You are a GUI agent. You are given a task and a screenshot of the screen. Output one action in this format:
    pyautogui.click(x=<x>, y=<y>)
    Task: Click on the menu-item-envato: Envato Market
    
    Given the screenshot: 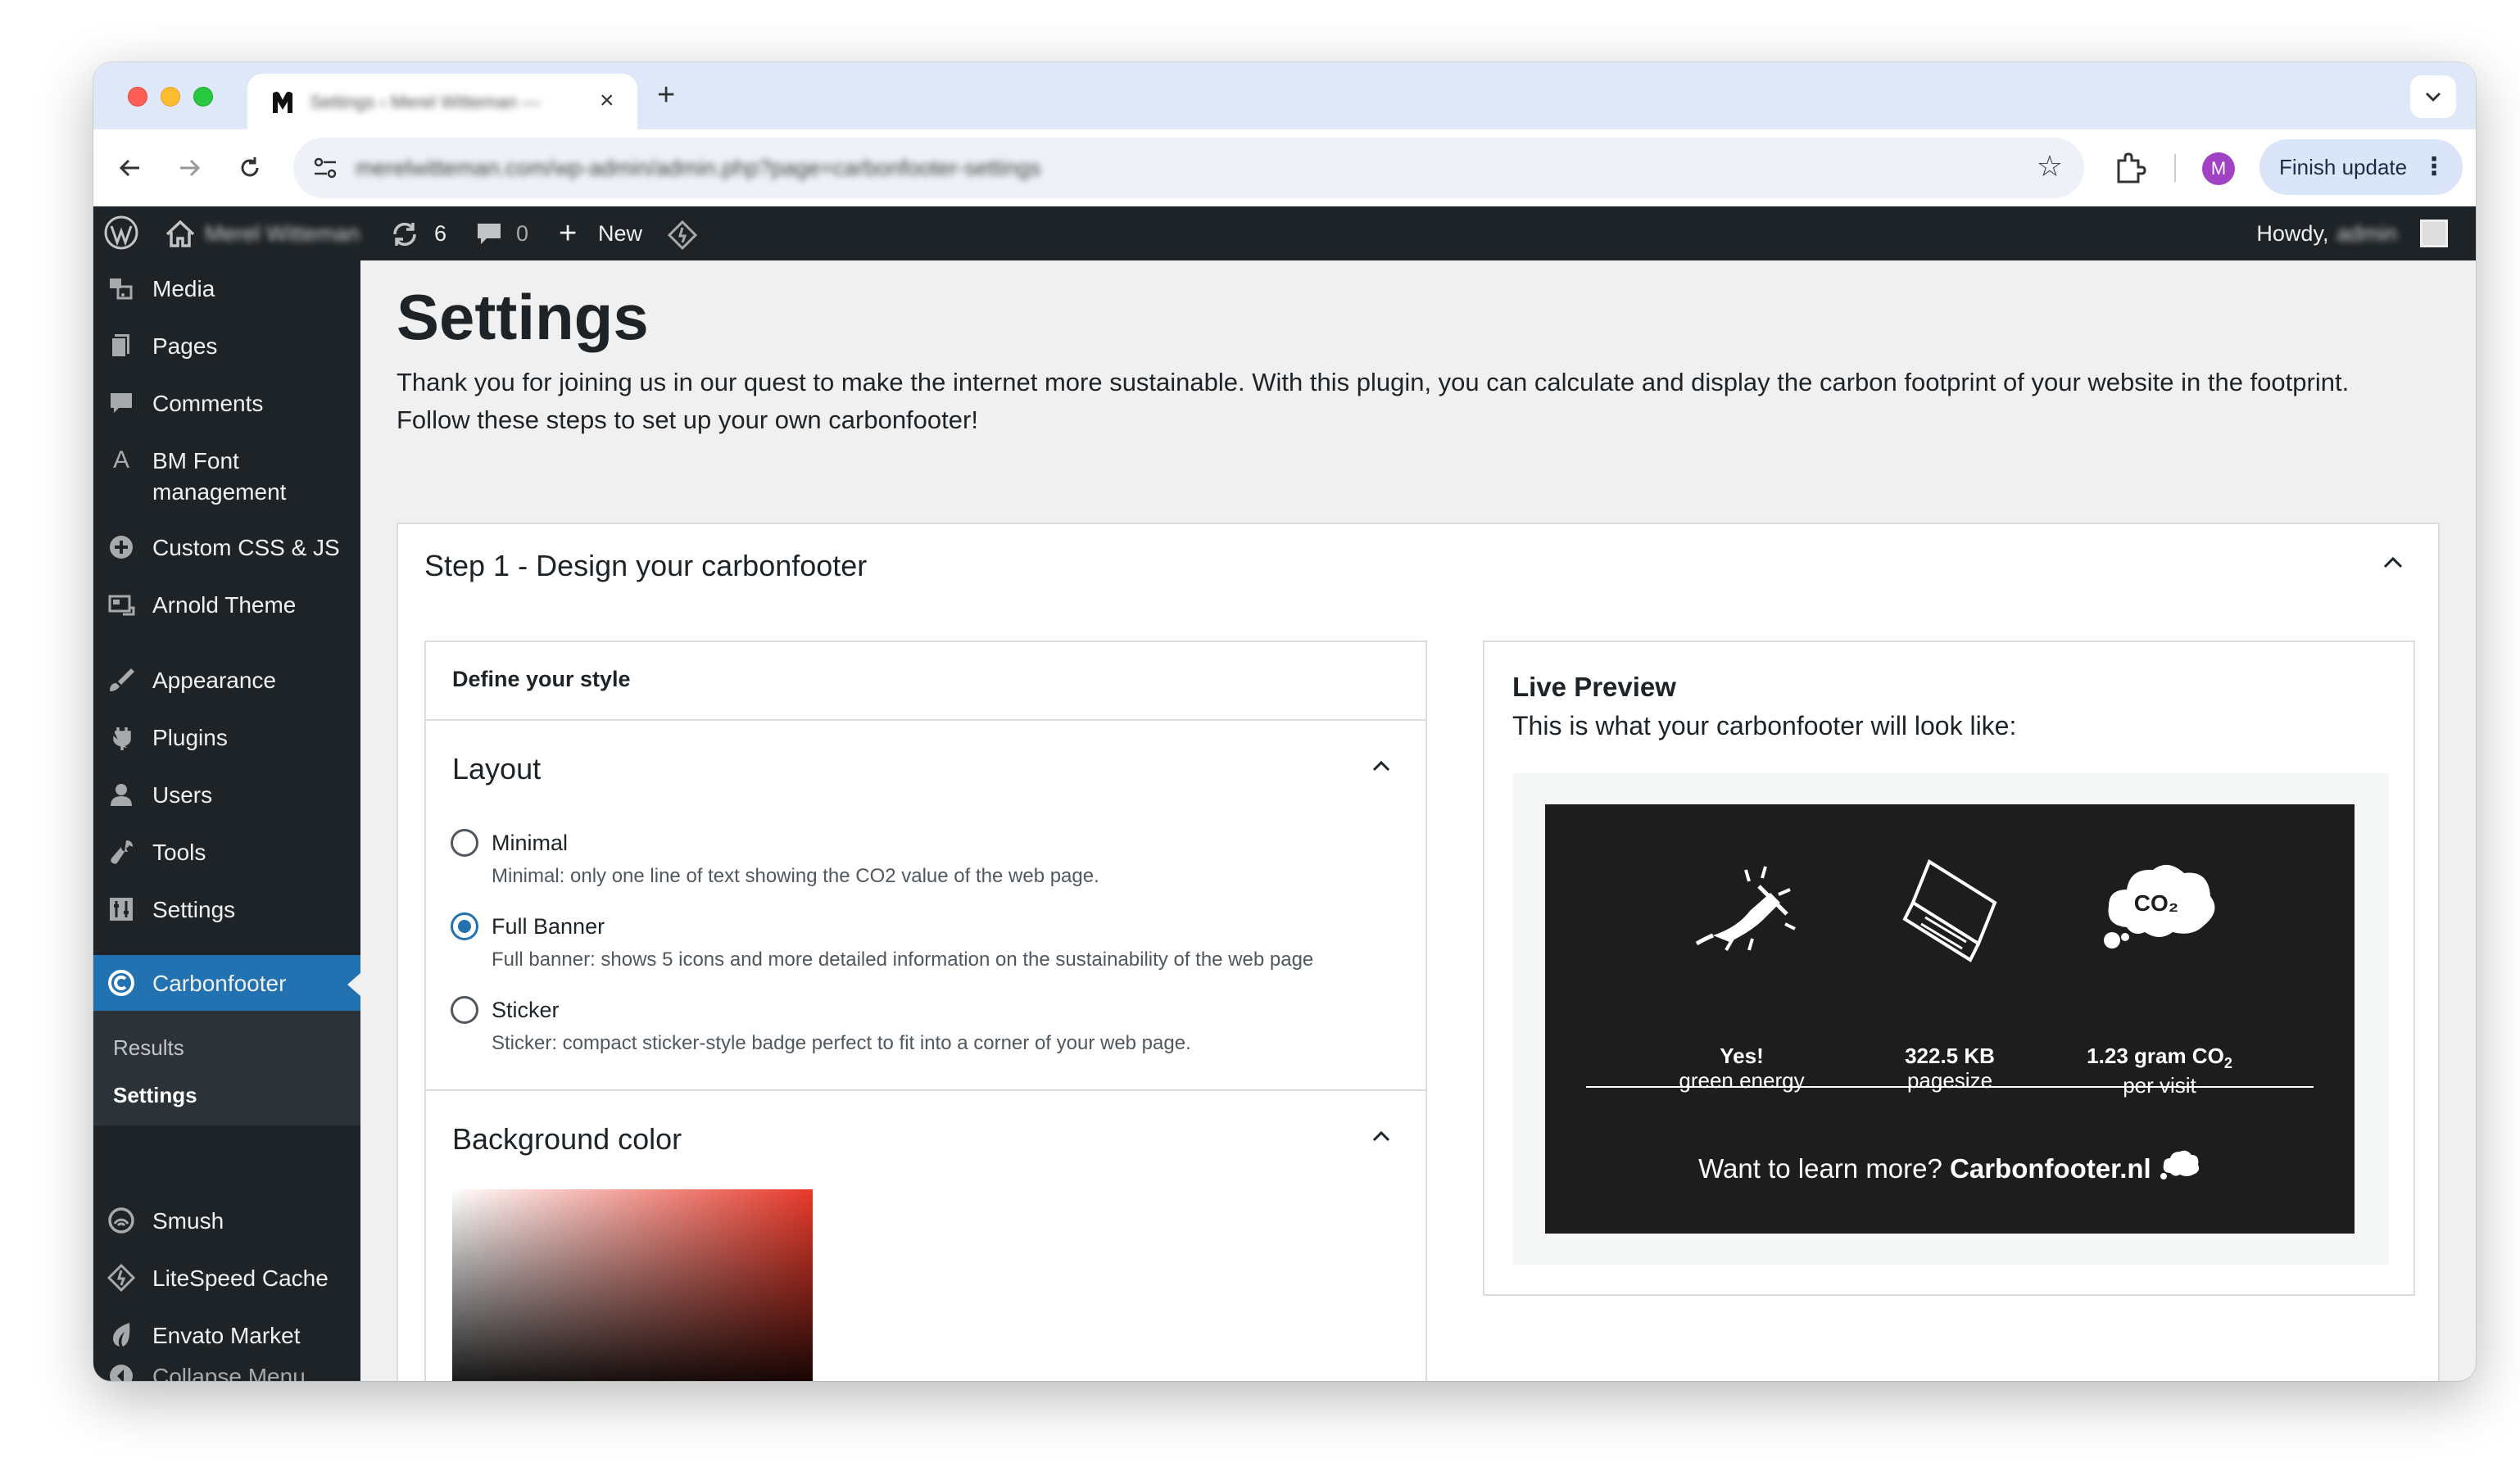 What is the action you would take?
    pyautogui.click(x=227, y=1335)
    